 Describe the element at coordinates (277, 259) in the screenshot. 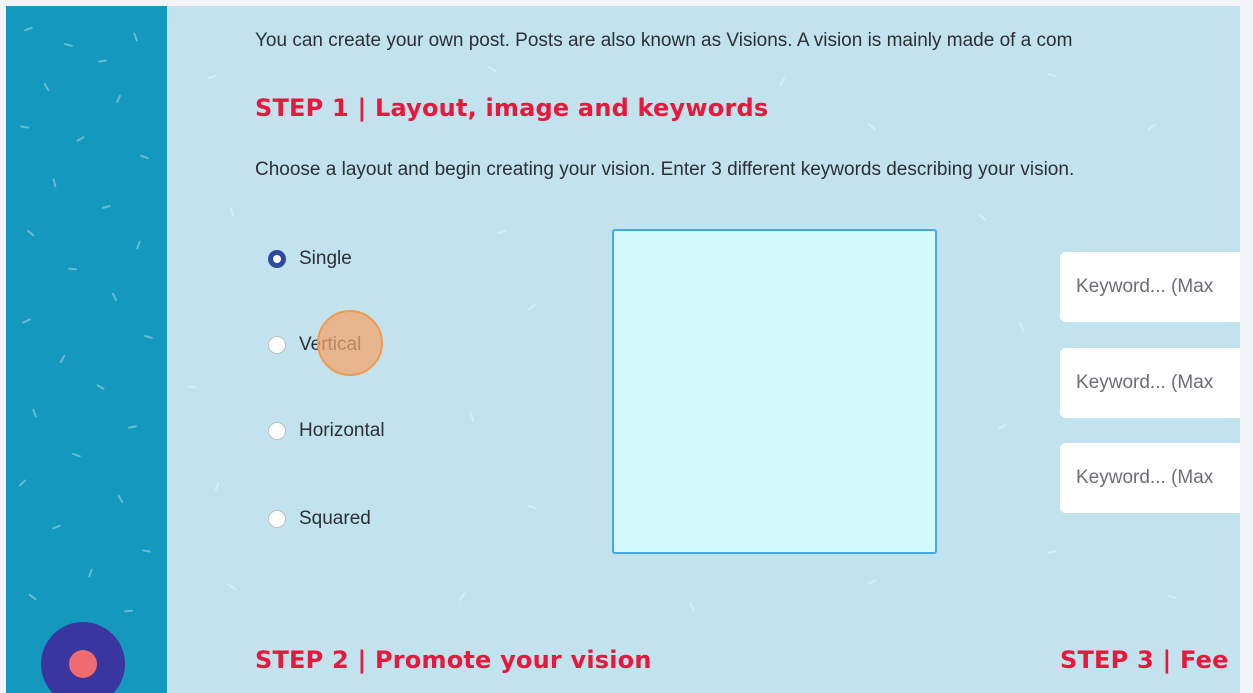

I see `radio-checked-icon` at that location.